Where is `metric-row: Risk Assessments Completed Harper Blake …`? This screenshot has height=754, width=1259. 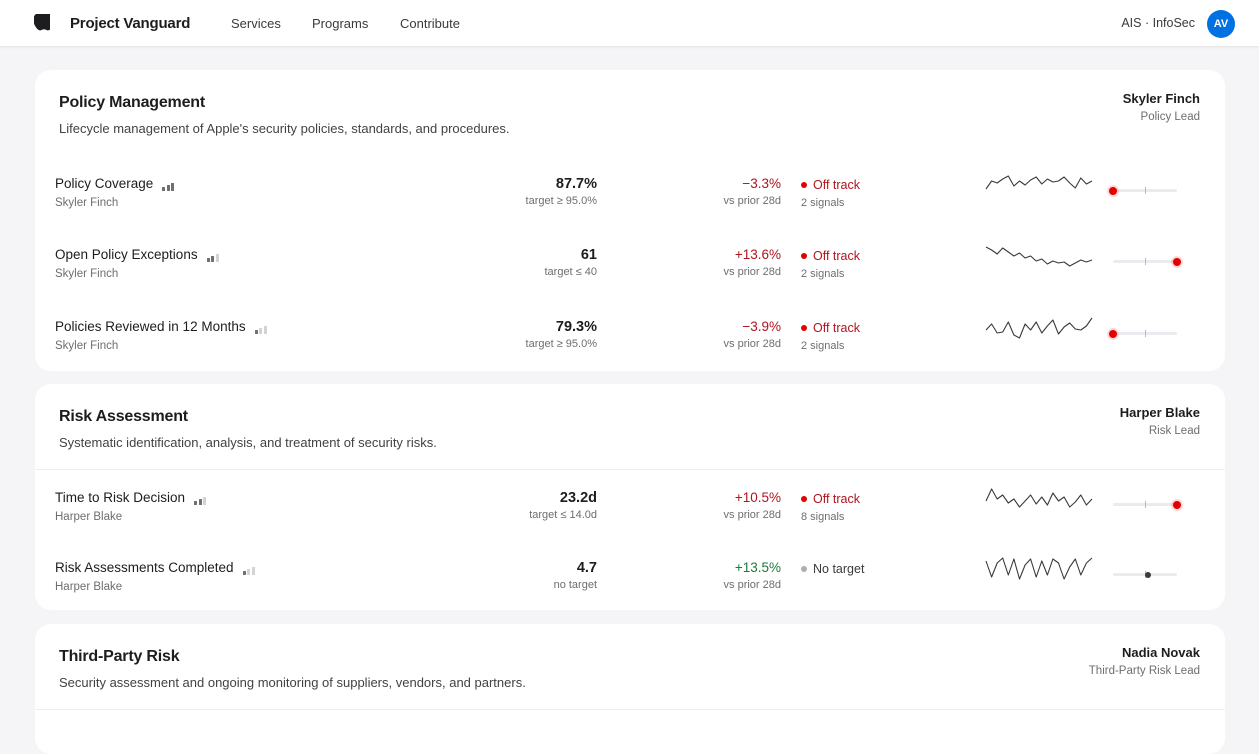
metric-row: Risk Assessments Completed Harper Blake … is located at coordinates (630, 586).